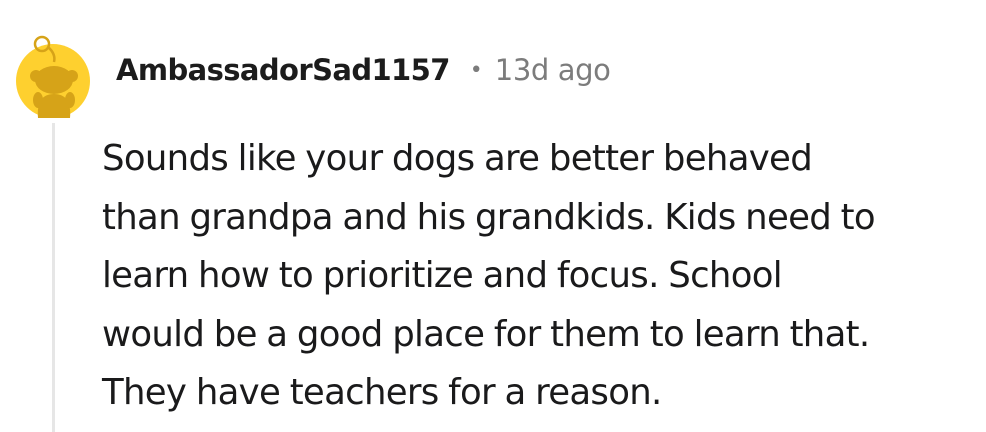 The width and height of the screenshot is (986, 432). Describe the element at coordinates (283, 70) in the screenshot. I see `username-link: AmbassadorSad1157` at that location.